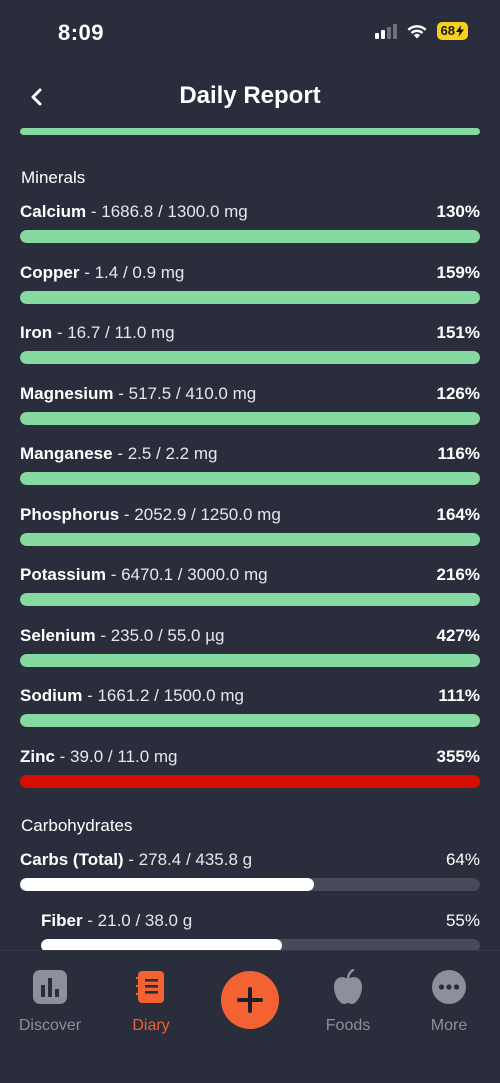  I want to click on nutrient-percent: 216%, so click(458, 574).